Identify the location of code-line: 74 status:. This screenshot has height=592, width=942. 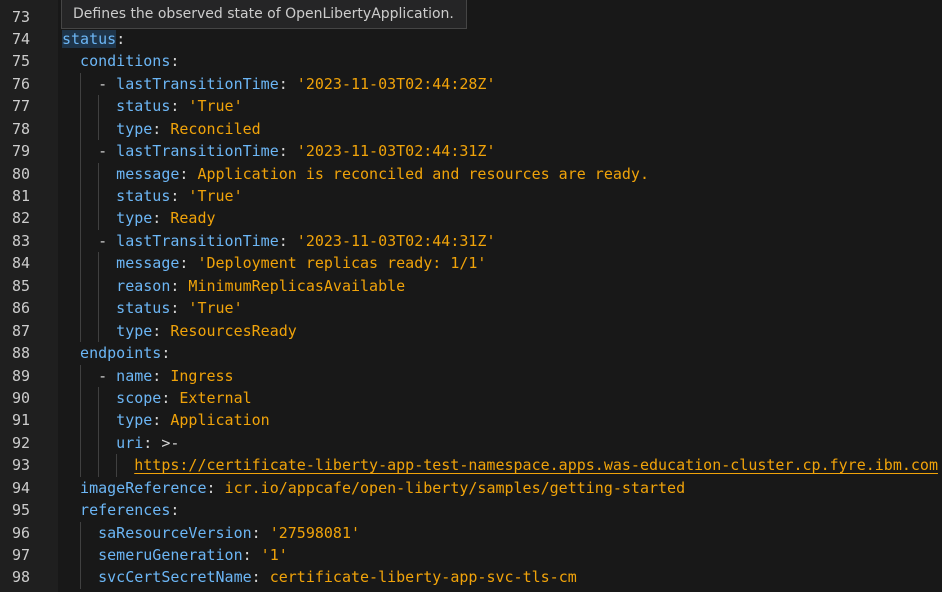
(471, 39).